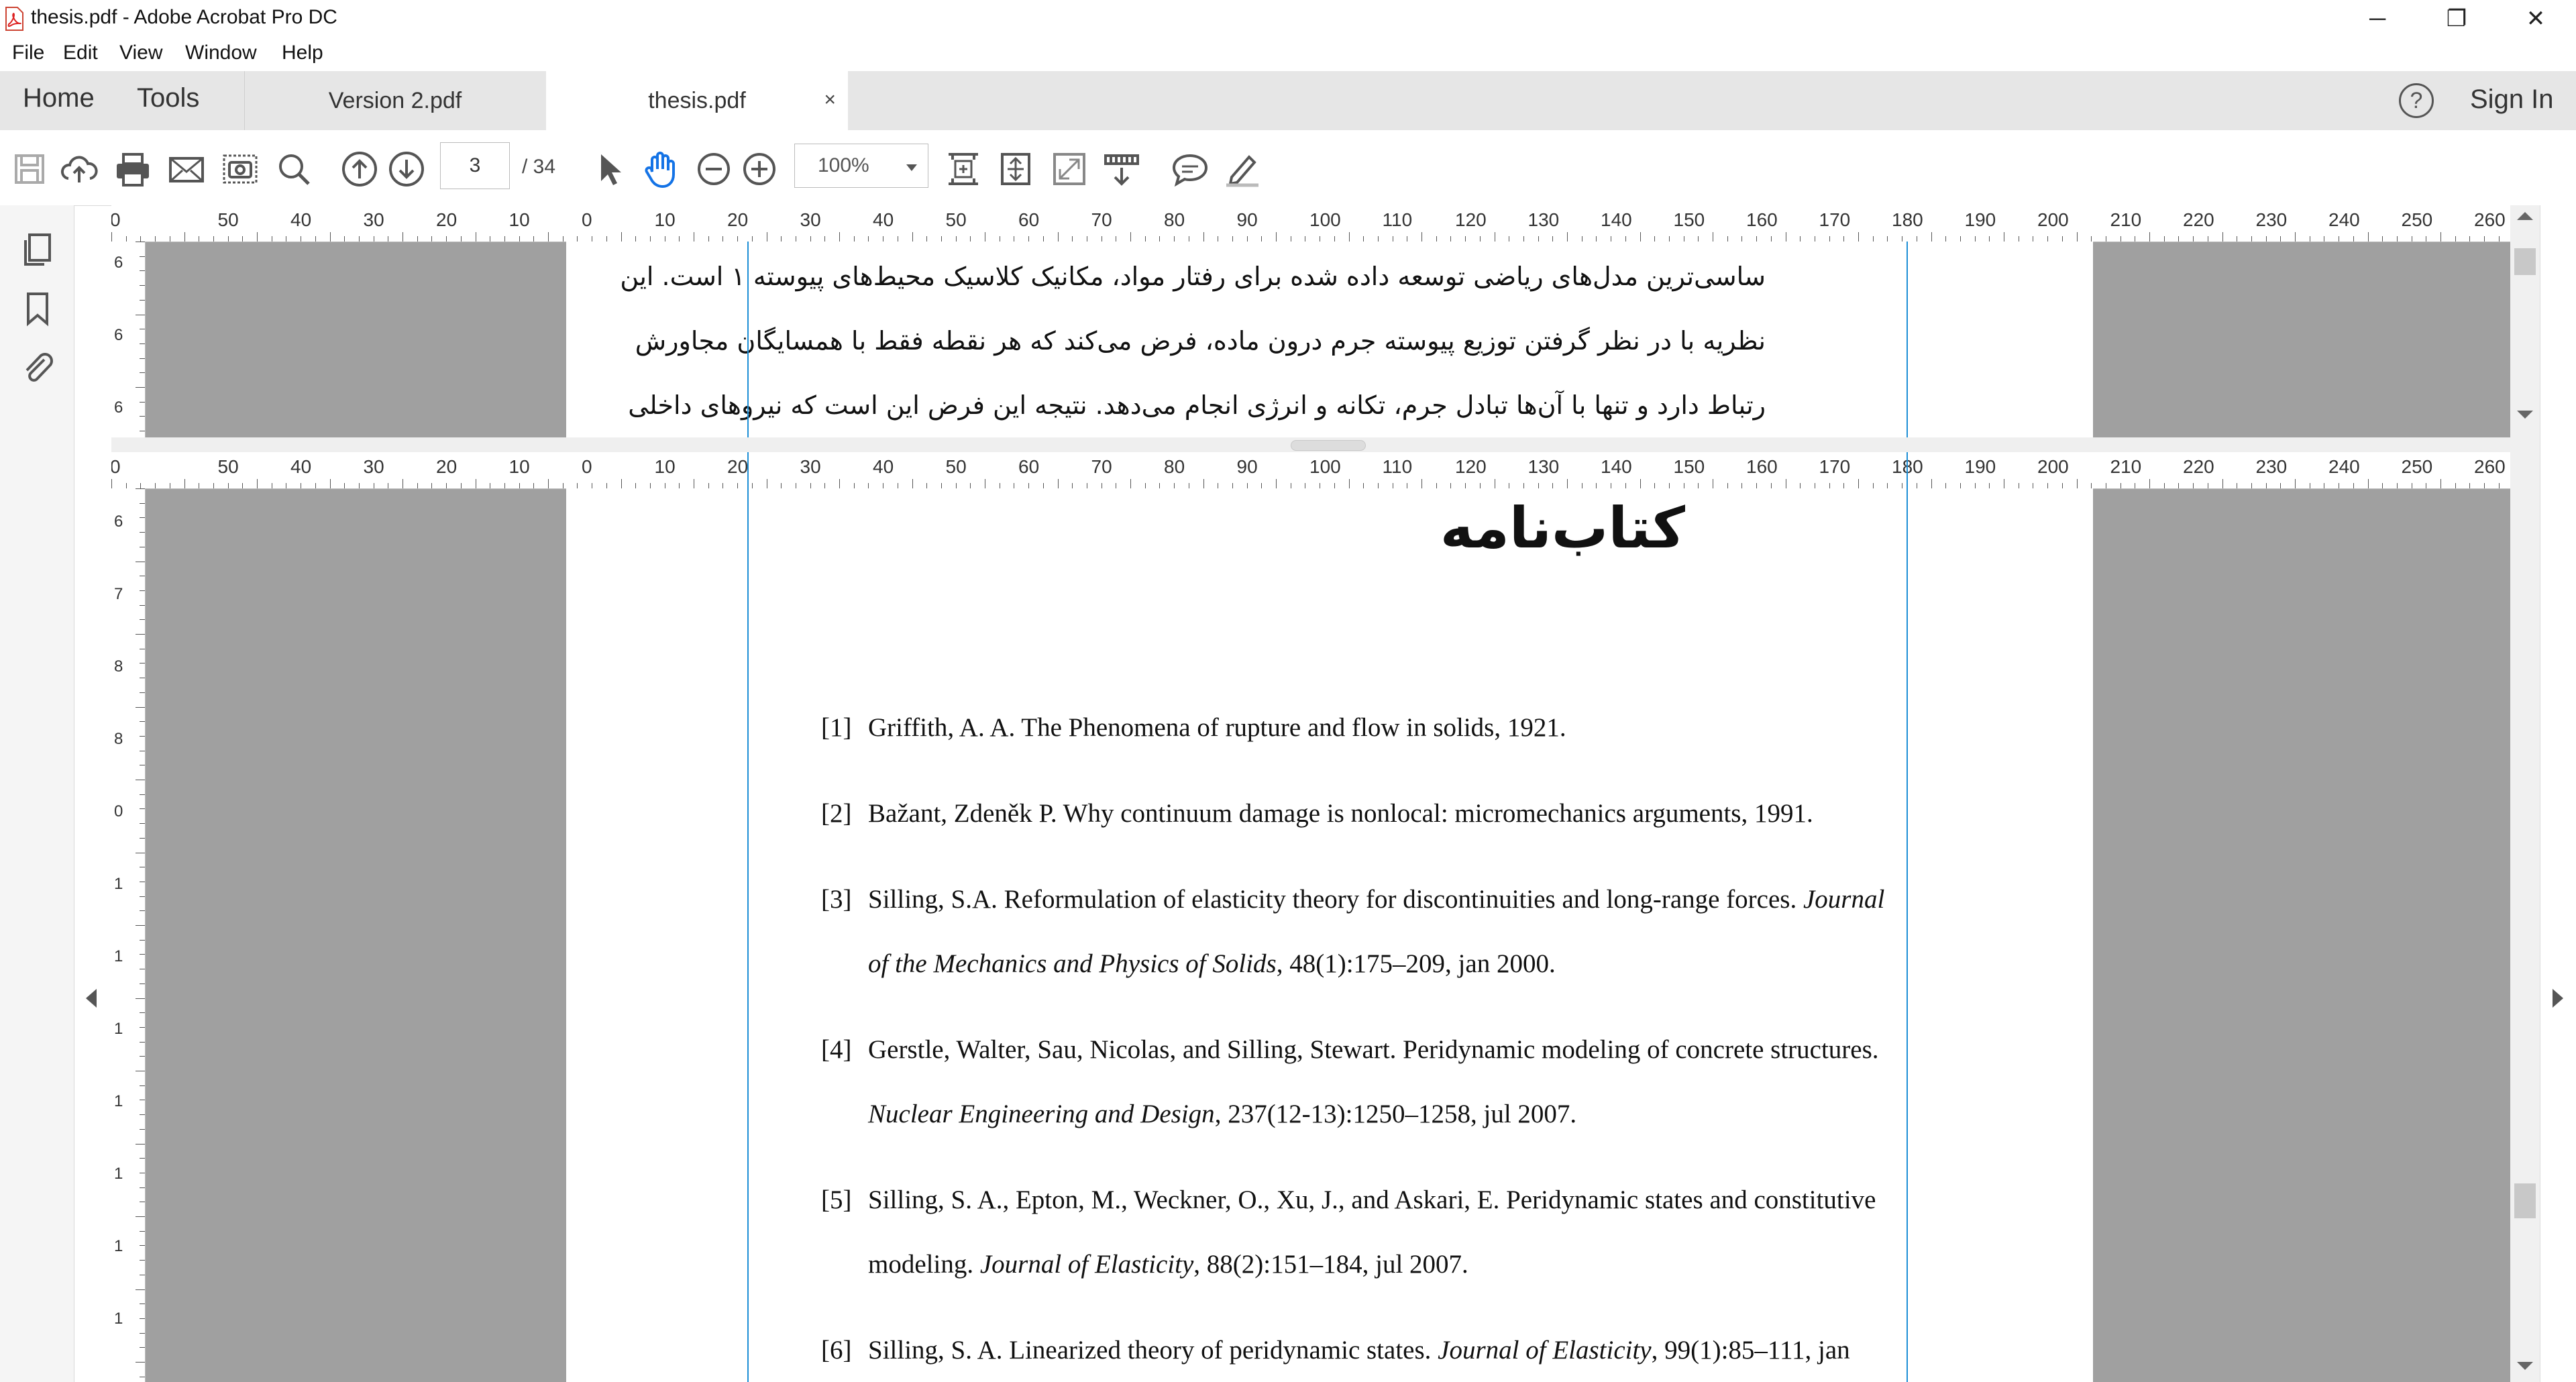  I want to click on close-window-button: ✕, so click(2535, 19).